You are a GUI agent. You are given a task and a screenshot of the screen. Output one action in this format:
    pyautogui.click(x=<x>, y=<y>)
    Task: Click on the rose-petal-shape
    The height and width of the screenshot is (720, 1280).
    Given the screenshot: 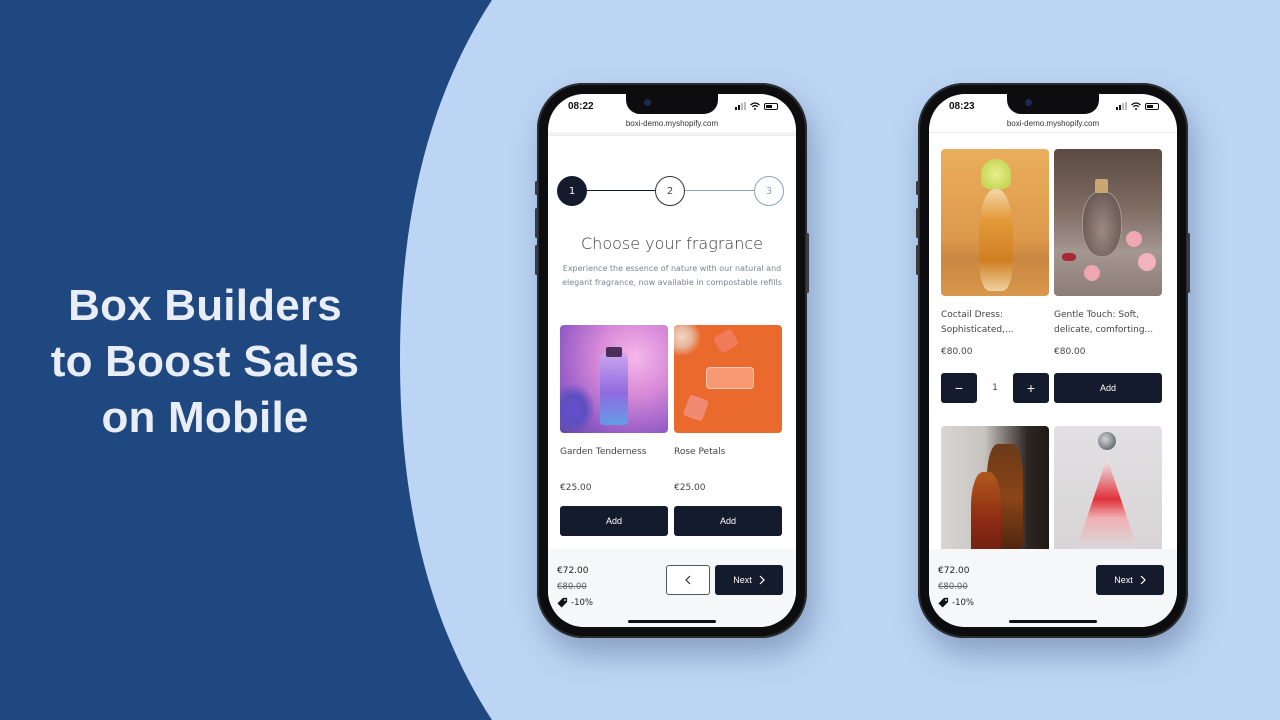 What is the action you would take?
    pyautogui.click(x=1069, y=257)
    